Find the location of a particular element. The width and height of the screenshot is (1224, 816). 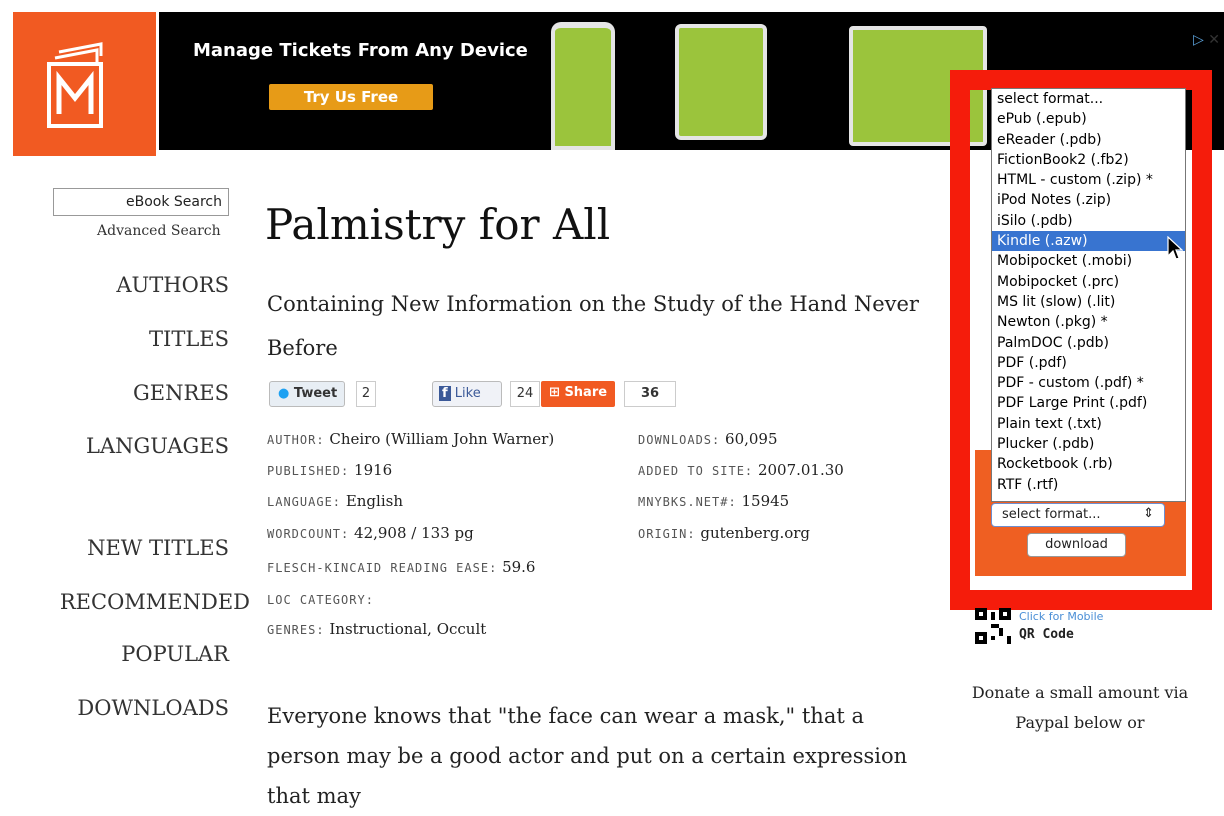

format-option: Plucker (.pdb) is located at coordinates (1088, 444).